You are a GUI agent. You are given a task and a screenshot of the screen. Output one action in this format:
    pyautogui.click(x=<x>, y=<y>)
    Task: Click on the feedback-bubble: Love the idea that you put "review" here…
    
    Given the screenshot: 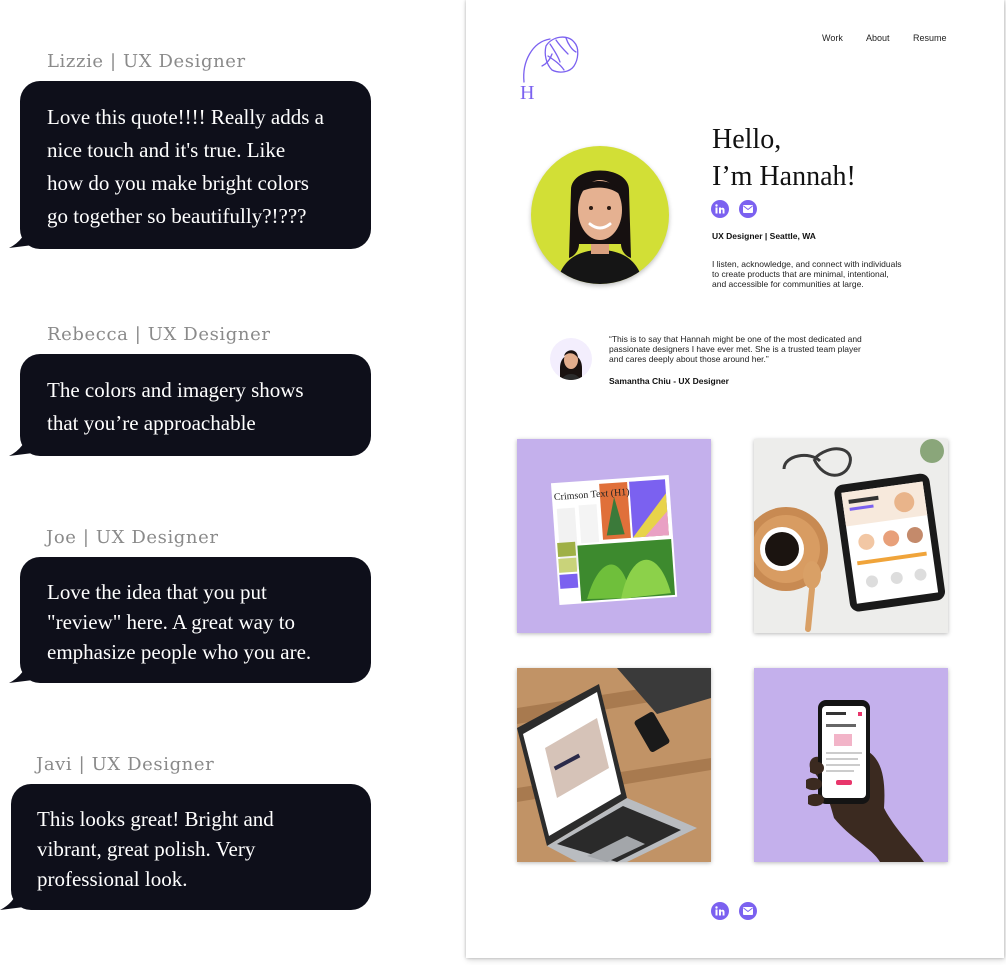 What is the action you would take?
    pyautogui.click(x=195, y=620)
    